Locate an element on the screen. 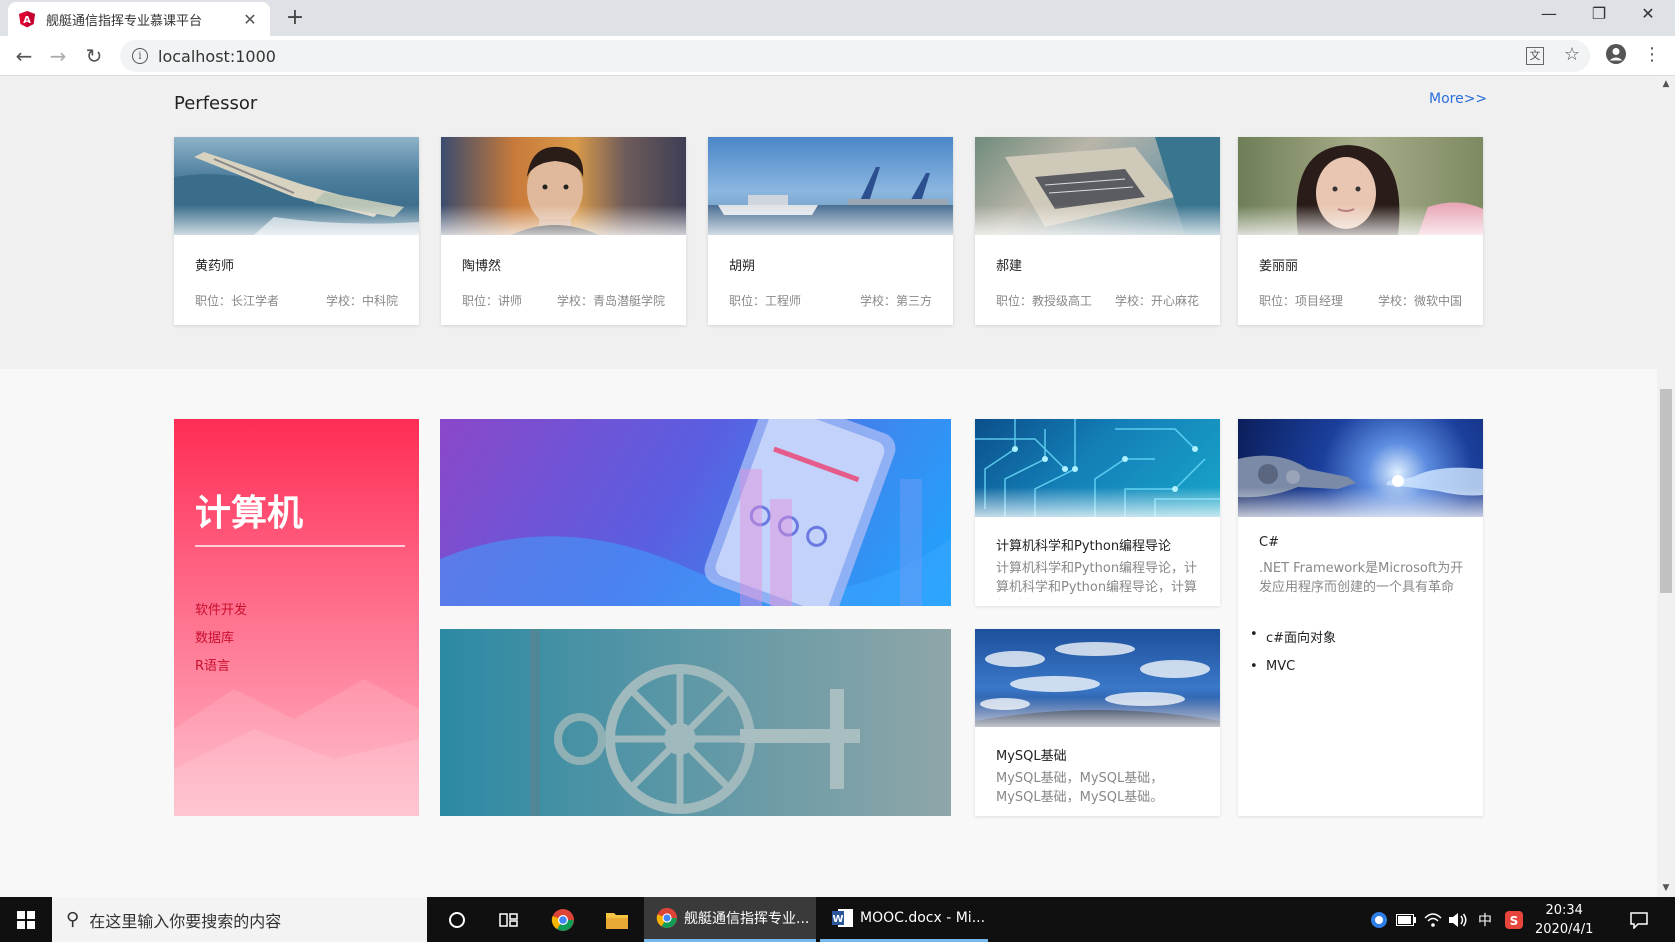 The height and width of the screenshot is (942, 1675). back-arrow-icon: ← is located at coordinates (24, 56).